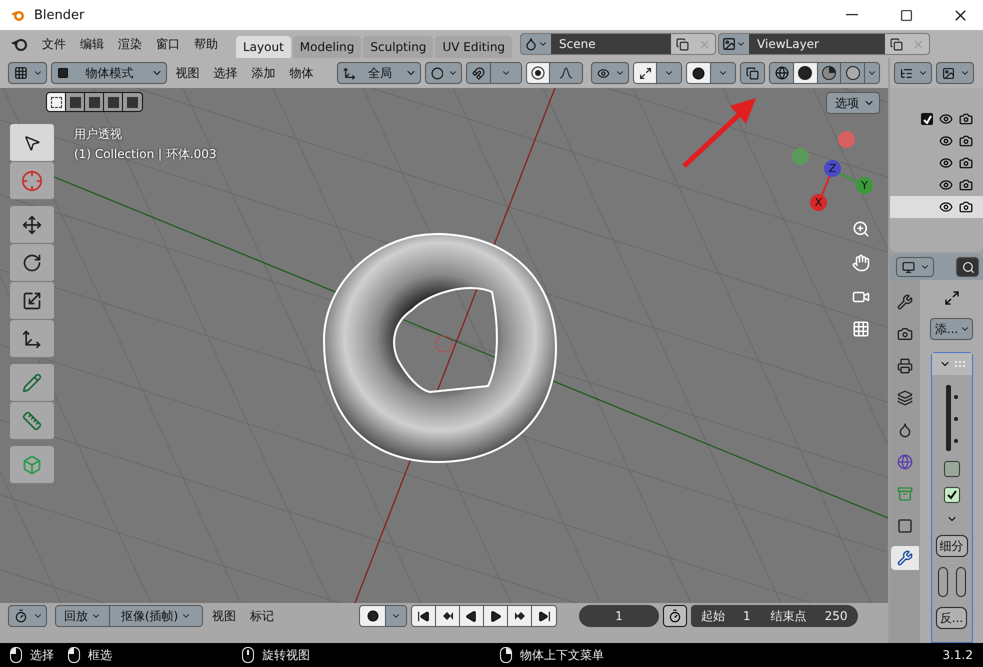  What do you see at coordinates (918, 44) in the screenshot?
I see `close-icon` at bounding box center [918, 44].